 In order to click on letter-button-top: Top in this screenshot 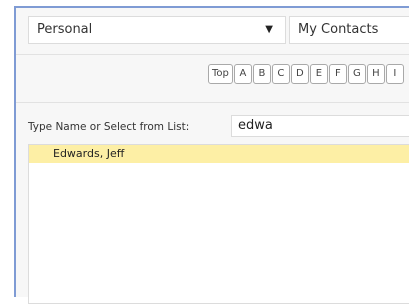, I will do `click(220, 74)`.